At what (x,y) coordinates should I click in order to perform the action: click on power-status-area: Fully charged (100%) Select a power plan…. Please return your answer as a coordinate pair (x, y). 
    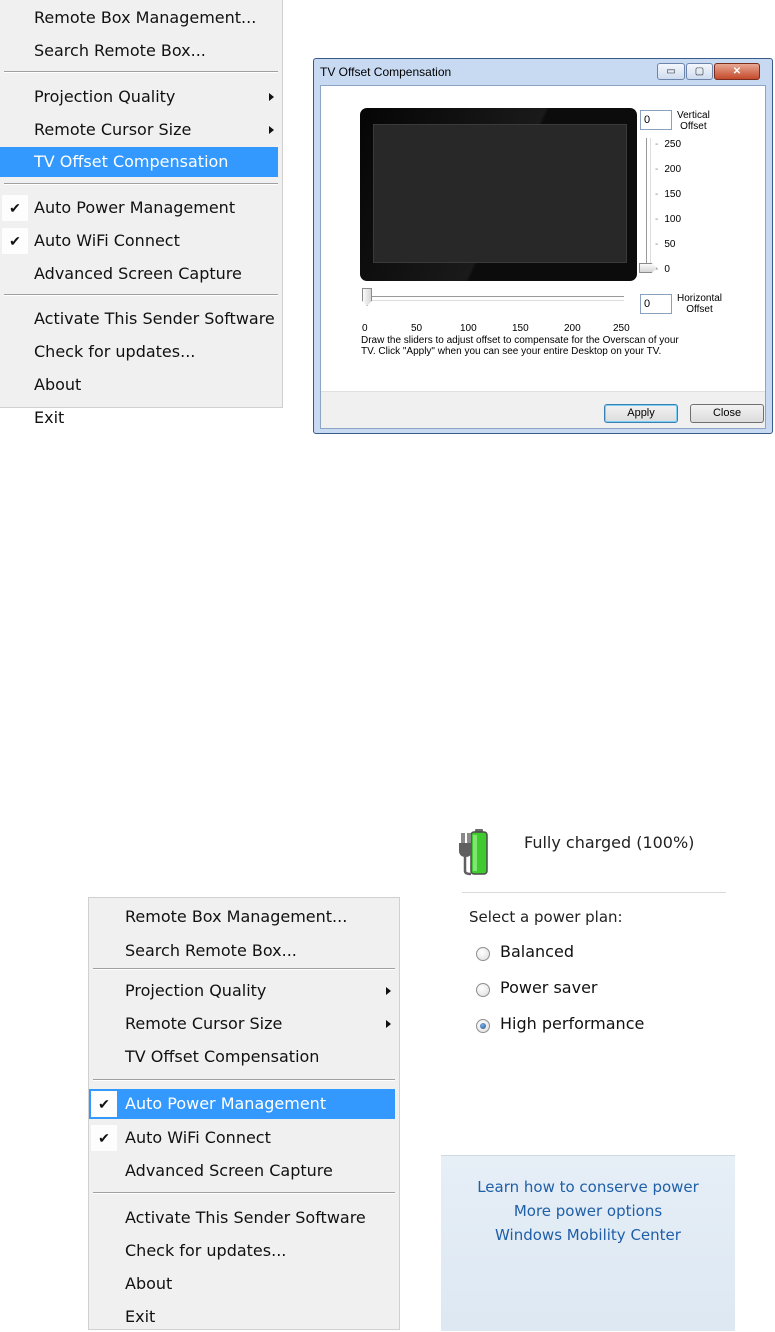
    Looking at the image, I should click on (588, 970).